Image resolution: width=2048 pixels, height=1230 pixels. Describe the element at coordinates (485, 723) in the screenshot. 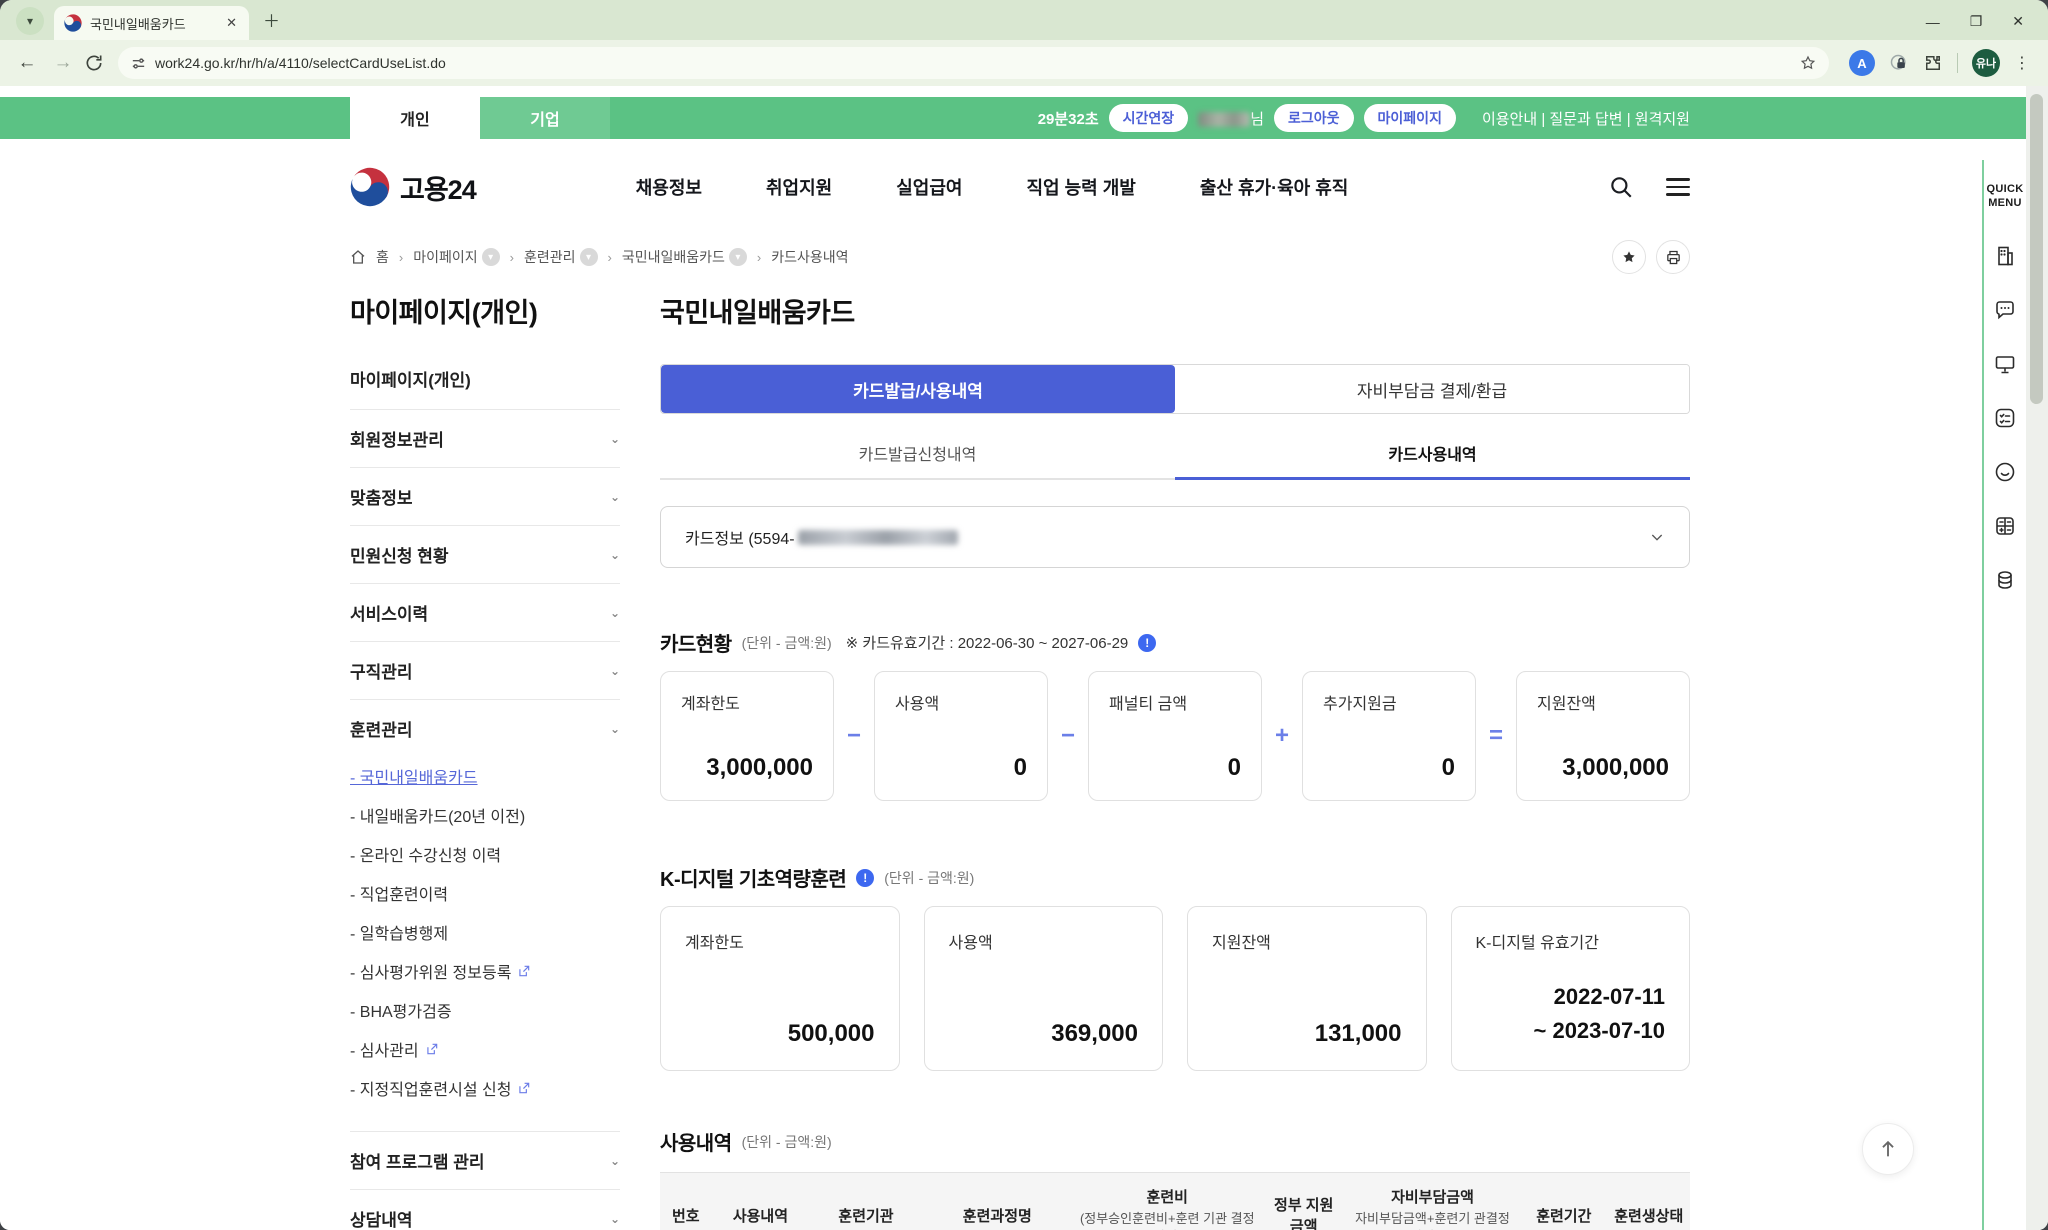

I see `sidebar-section-training: 훈련관리 ⌄` at that location.